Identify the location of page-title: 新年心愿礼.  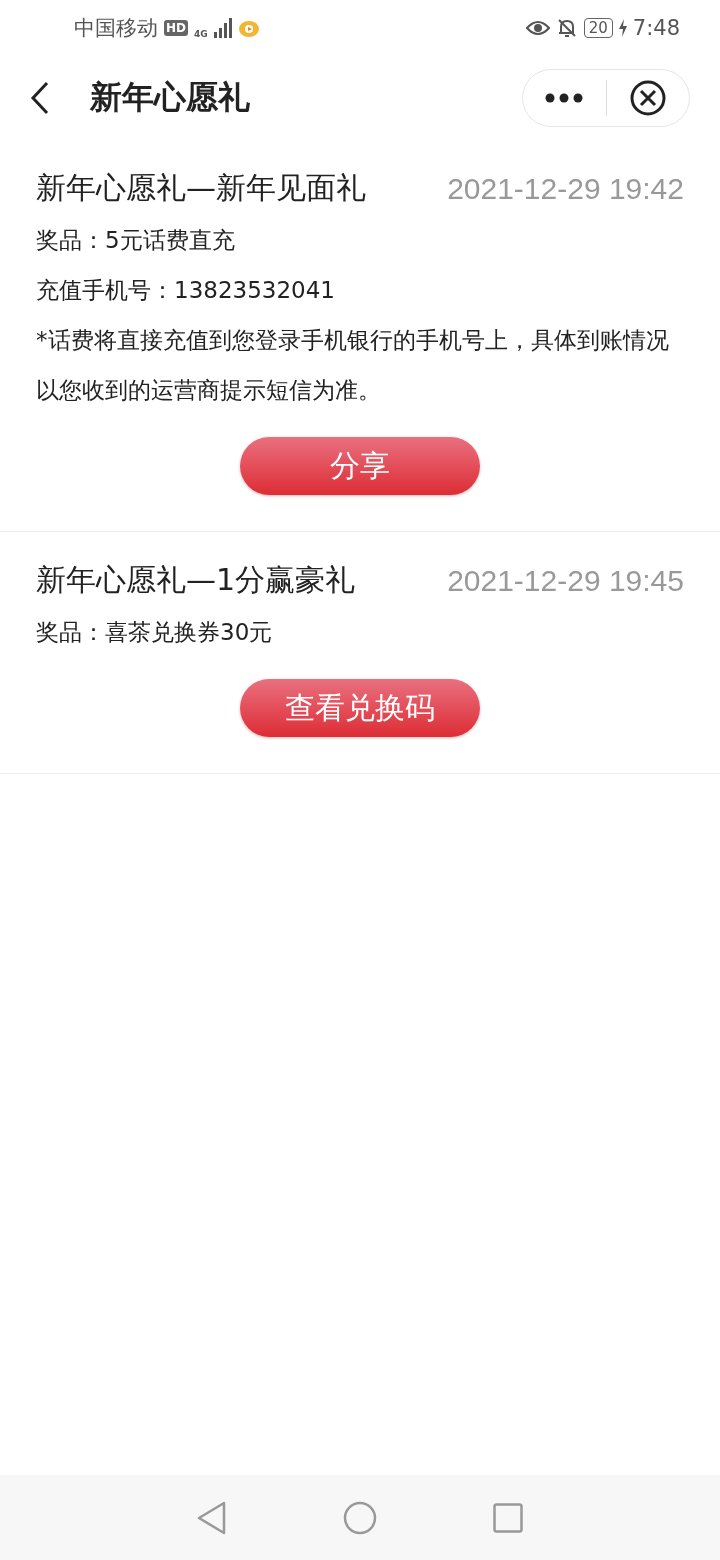
(170, 97).